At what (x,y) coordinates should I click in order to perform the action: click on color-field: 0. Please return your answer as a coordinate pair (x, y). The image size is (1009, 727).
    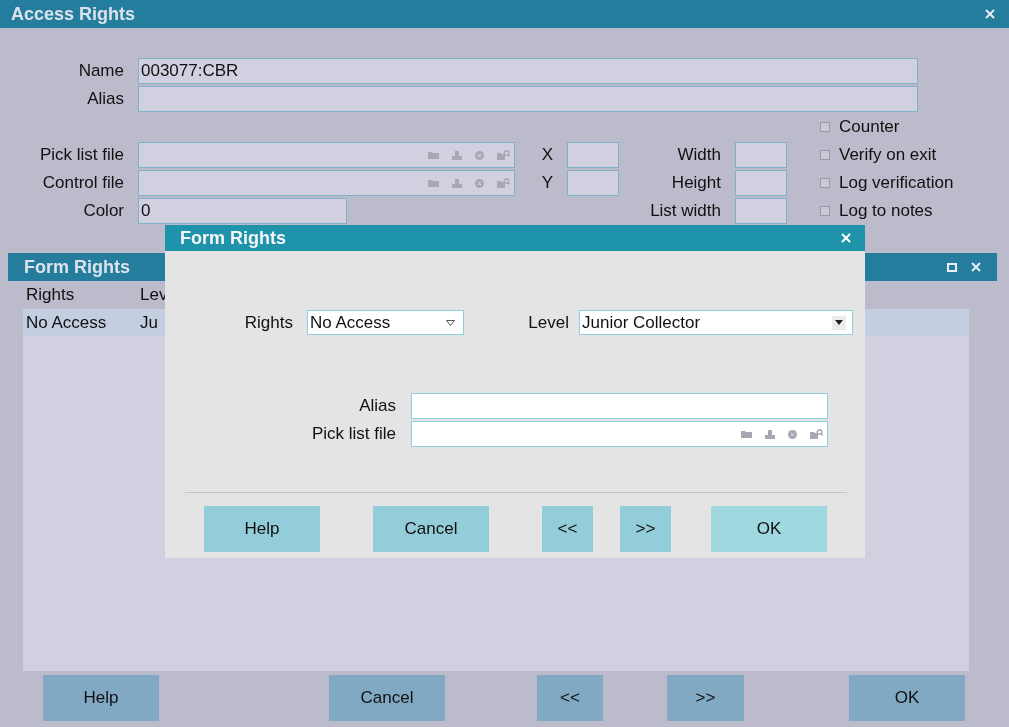
    Looking at the image, I should click on (242, 211).